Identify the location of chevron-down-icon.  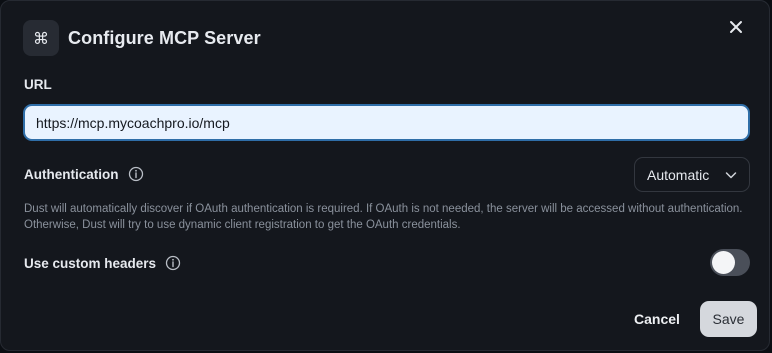
(731, 174).